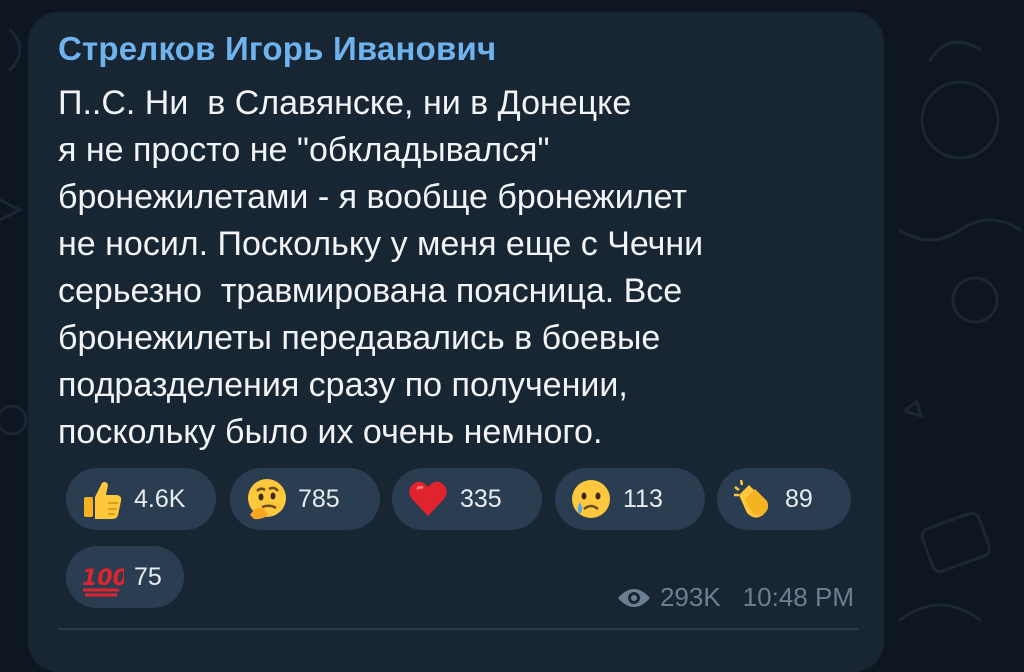 The height and width of the screenshot is (672, 1024). Describe the element at coordinates (372, 197) in the screenshot. I see `message-line: бронежилетами - я вообще бронежилет` at that location.